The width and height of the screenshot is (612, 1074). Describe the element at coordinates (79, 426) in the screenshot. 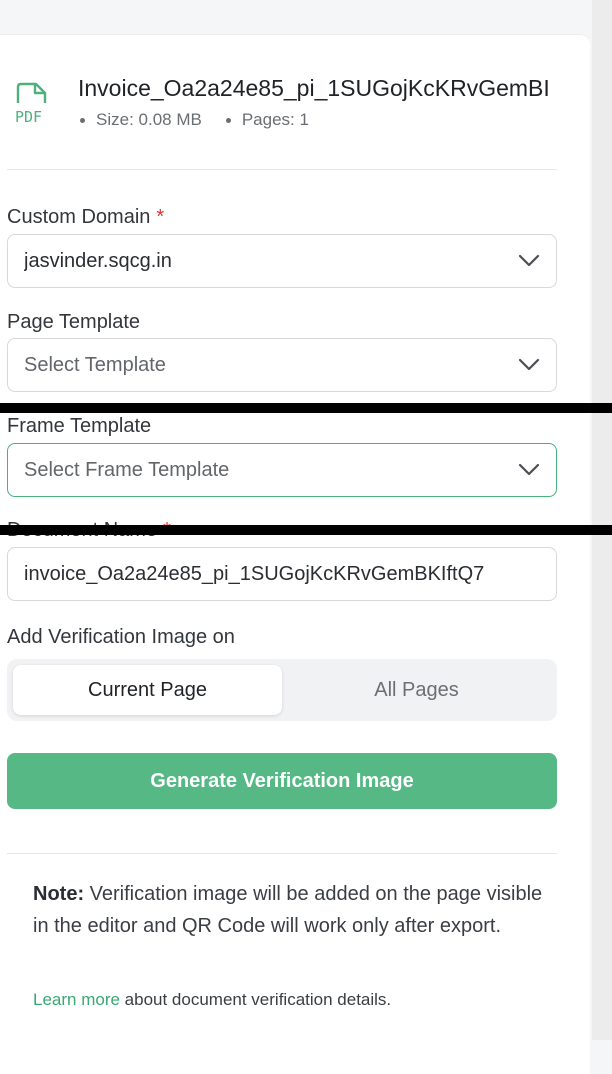

I see `frame-template-label: Frame Template` at that location.